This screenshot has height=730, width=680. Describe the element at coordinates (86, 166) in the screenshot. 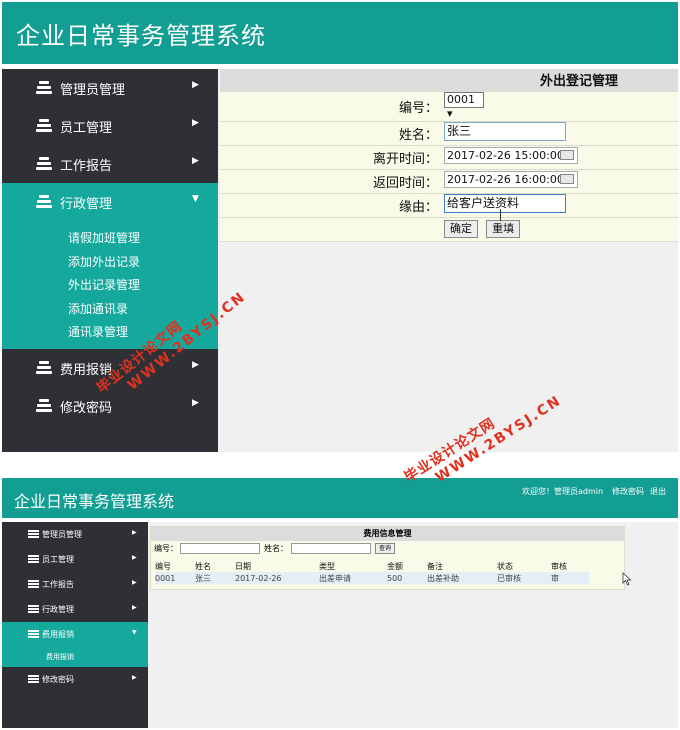

I see `sidebar-item-label: 工作报告` at that location.